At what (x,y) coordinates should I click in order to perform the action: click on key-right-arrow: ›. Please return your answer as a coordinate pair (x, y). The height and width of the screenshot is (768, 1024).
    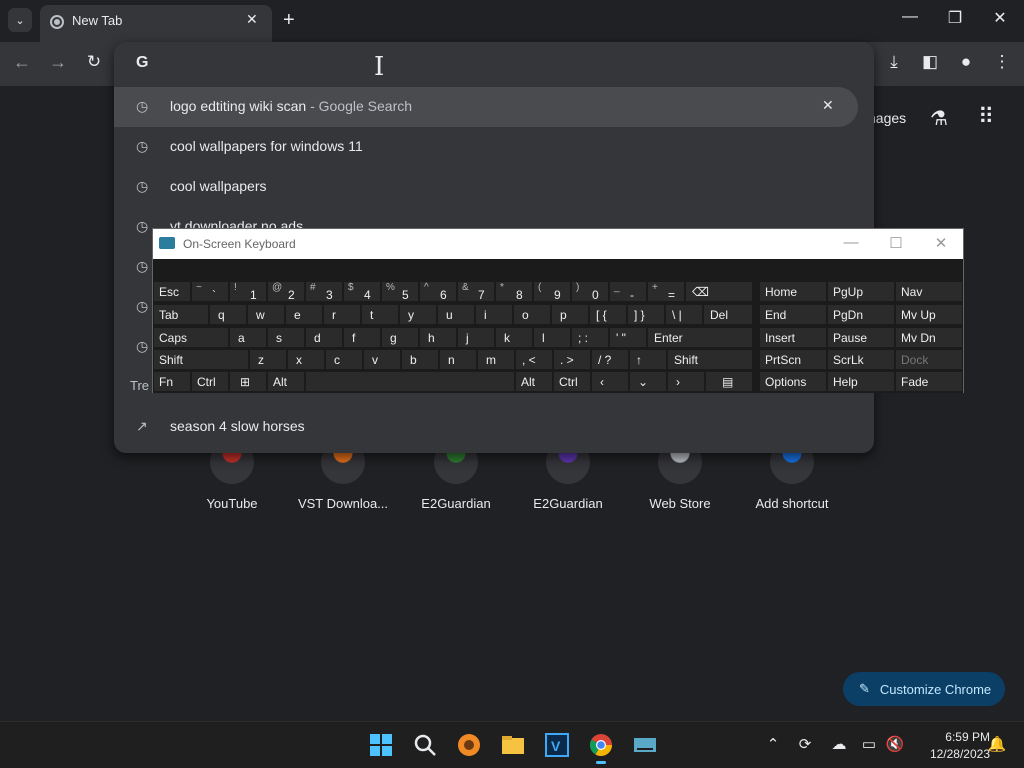
    Looking at the image, I should click on (686, 381).